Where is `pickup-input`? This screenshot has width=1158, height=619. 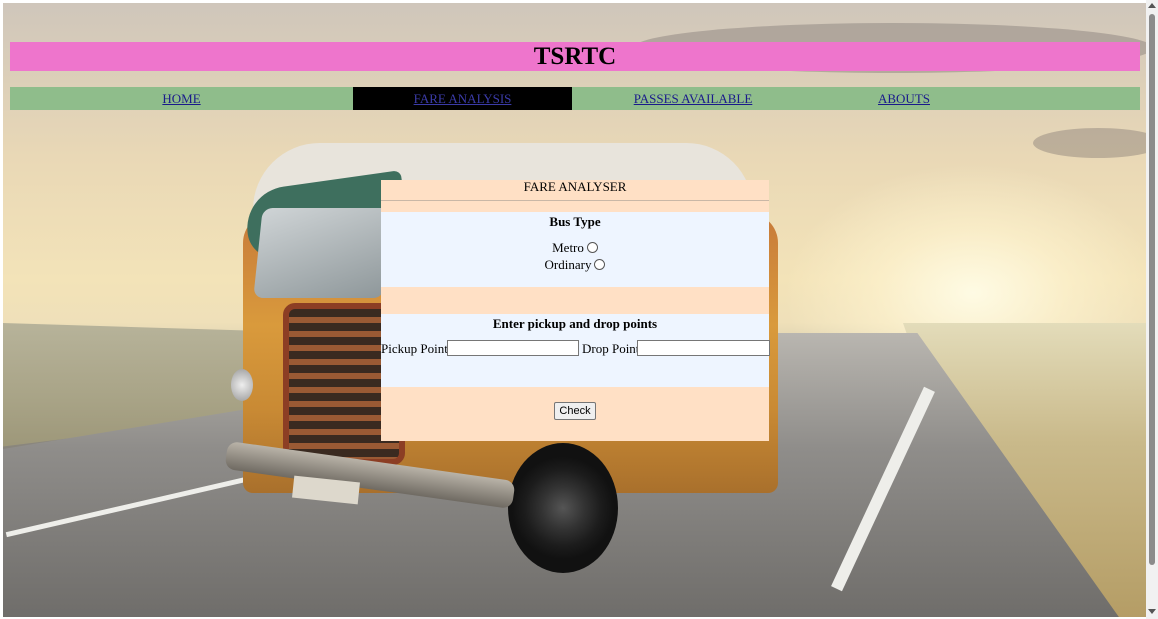 pickup-input is located at coordinates (513, 348).